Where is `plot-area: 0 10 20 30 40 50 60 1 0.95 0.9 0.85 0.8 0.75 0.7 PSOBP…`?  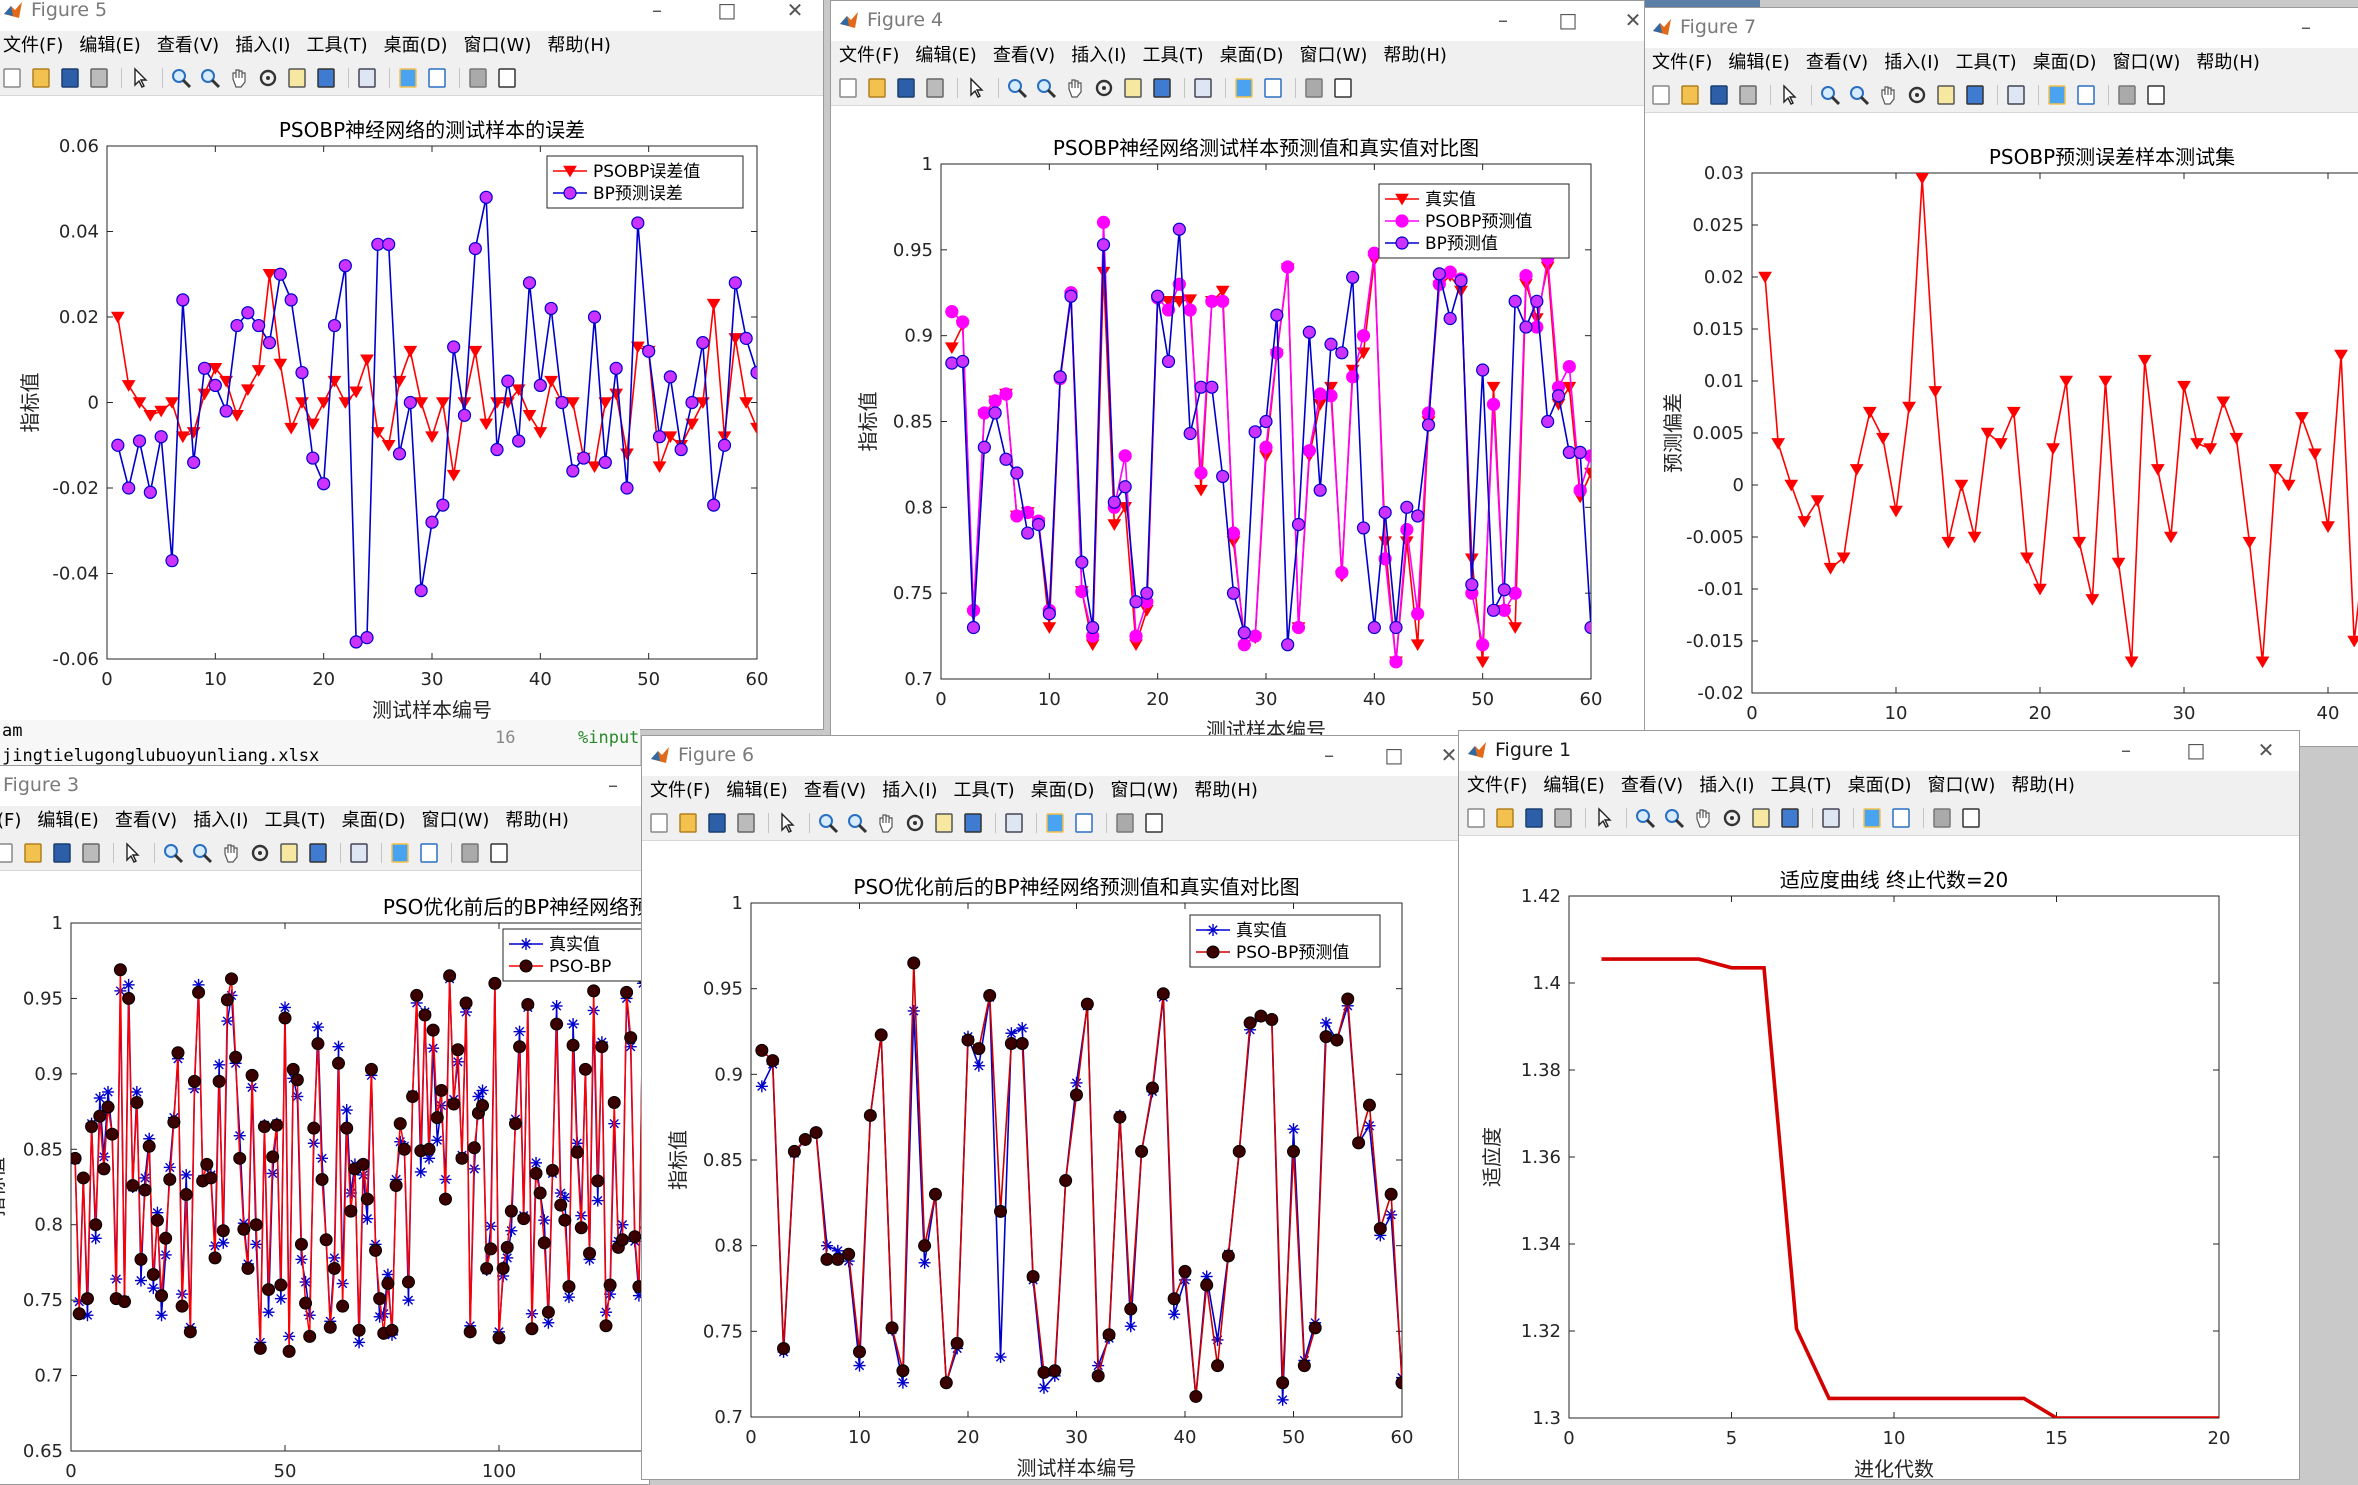
plot-area: 0 10 20 30 40 50 60 1 0.95 0.9 0.85 0.8 0.75 0.7 PSOBP… is located at coordinates (1237, 422).